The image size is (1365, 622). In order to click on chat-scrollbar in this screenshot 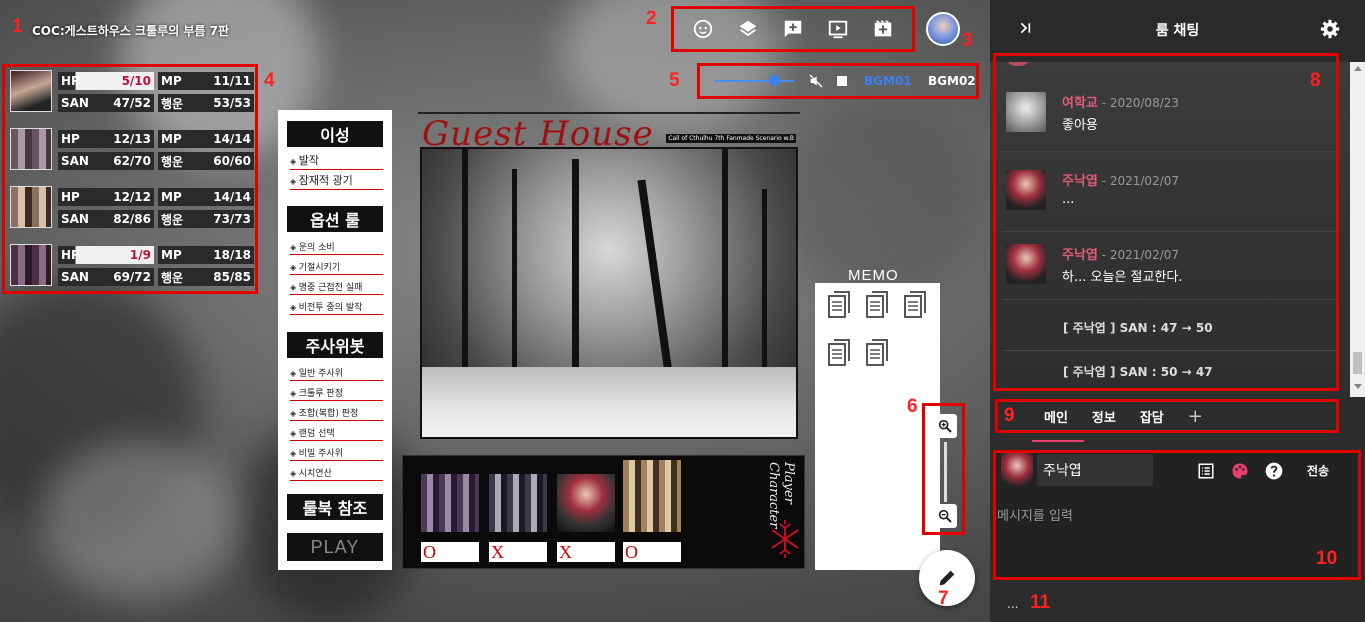, I will do `click(1357, 229)`.